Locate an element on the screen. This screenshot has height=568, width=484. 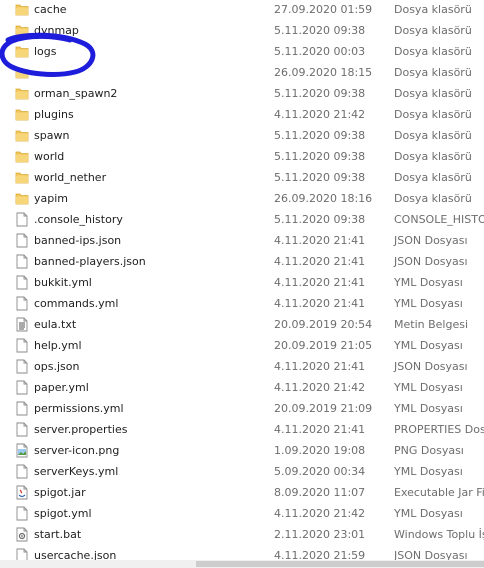
file-date-modified: 27.09.2020 01:59 is located at coordinates (323, 9).